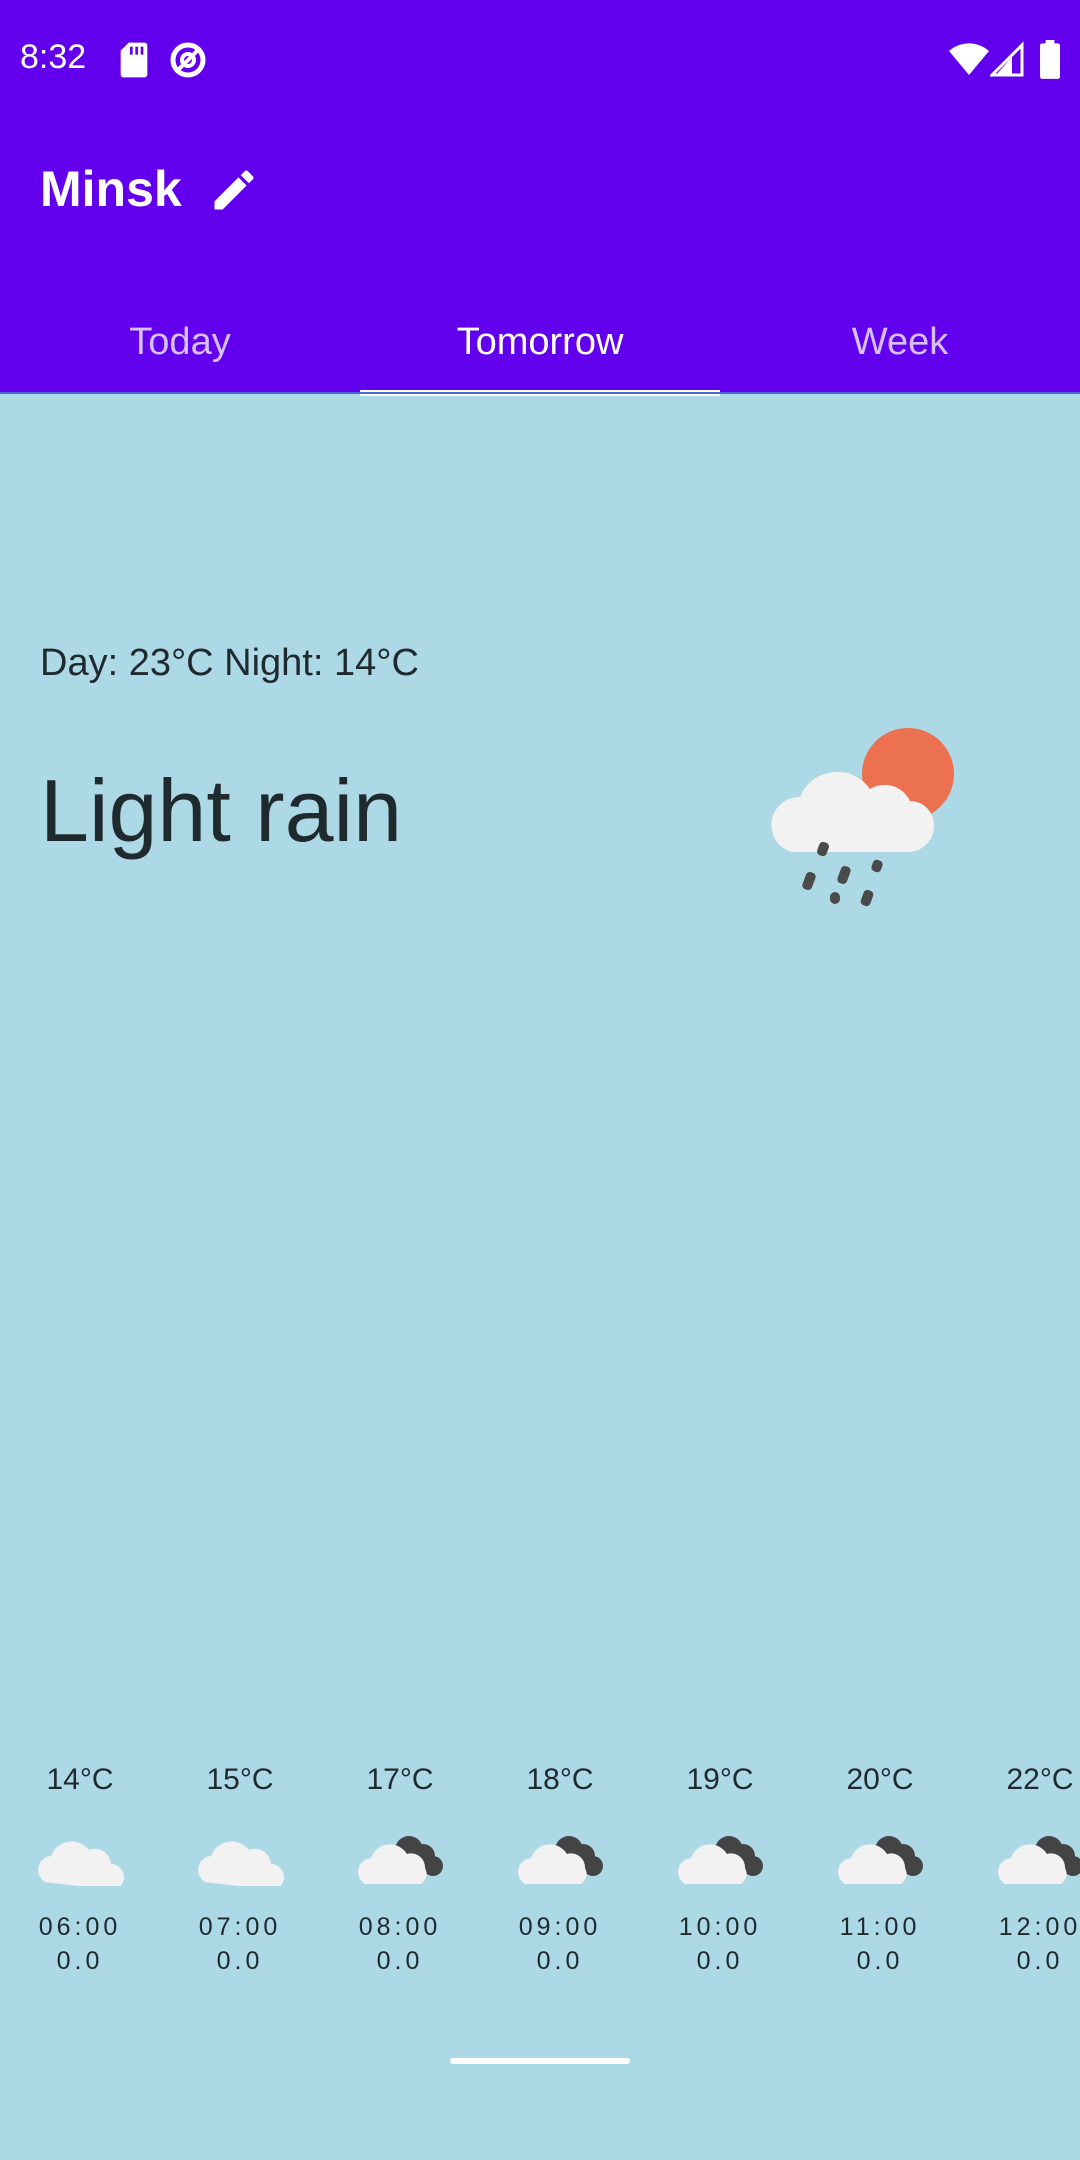  What do you see at coordinates (880, 1927) in the screenshot?
I see `hour-time: 11:00` at bounding box center [880, 1927].